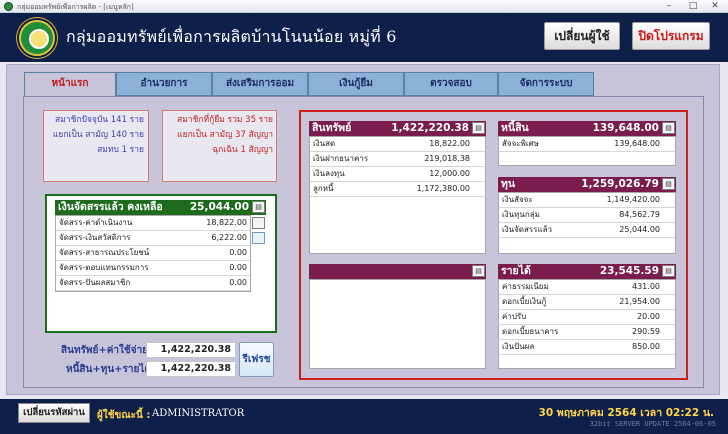 The height and width of the screenshot is (434, 728). Describe the element at coordinates (587, 200) in the screenshot. I see `list-item: เงินสัจจะ 1,149,420.00` at that location.